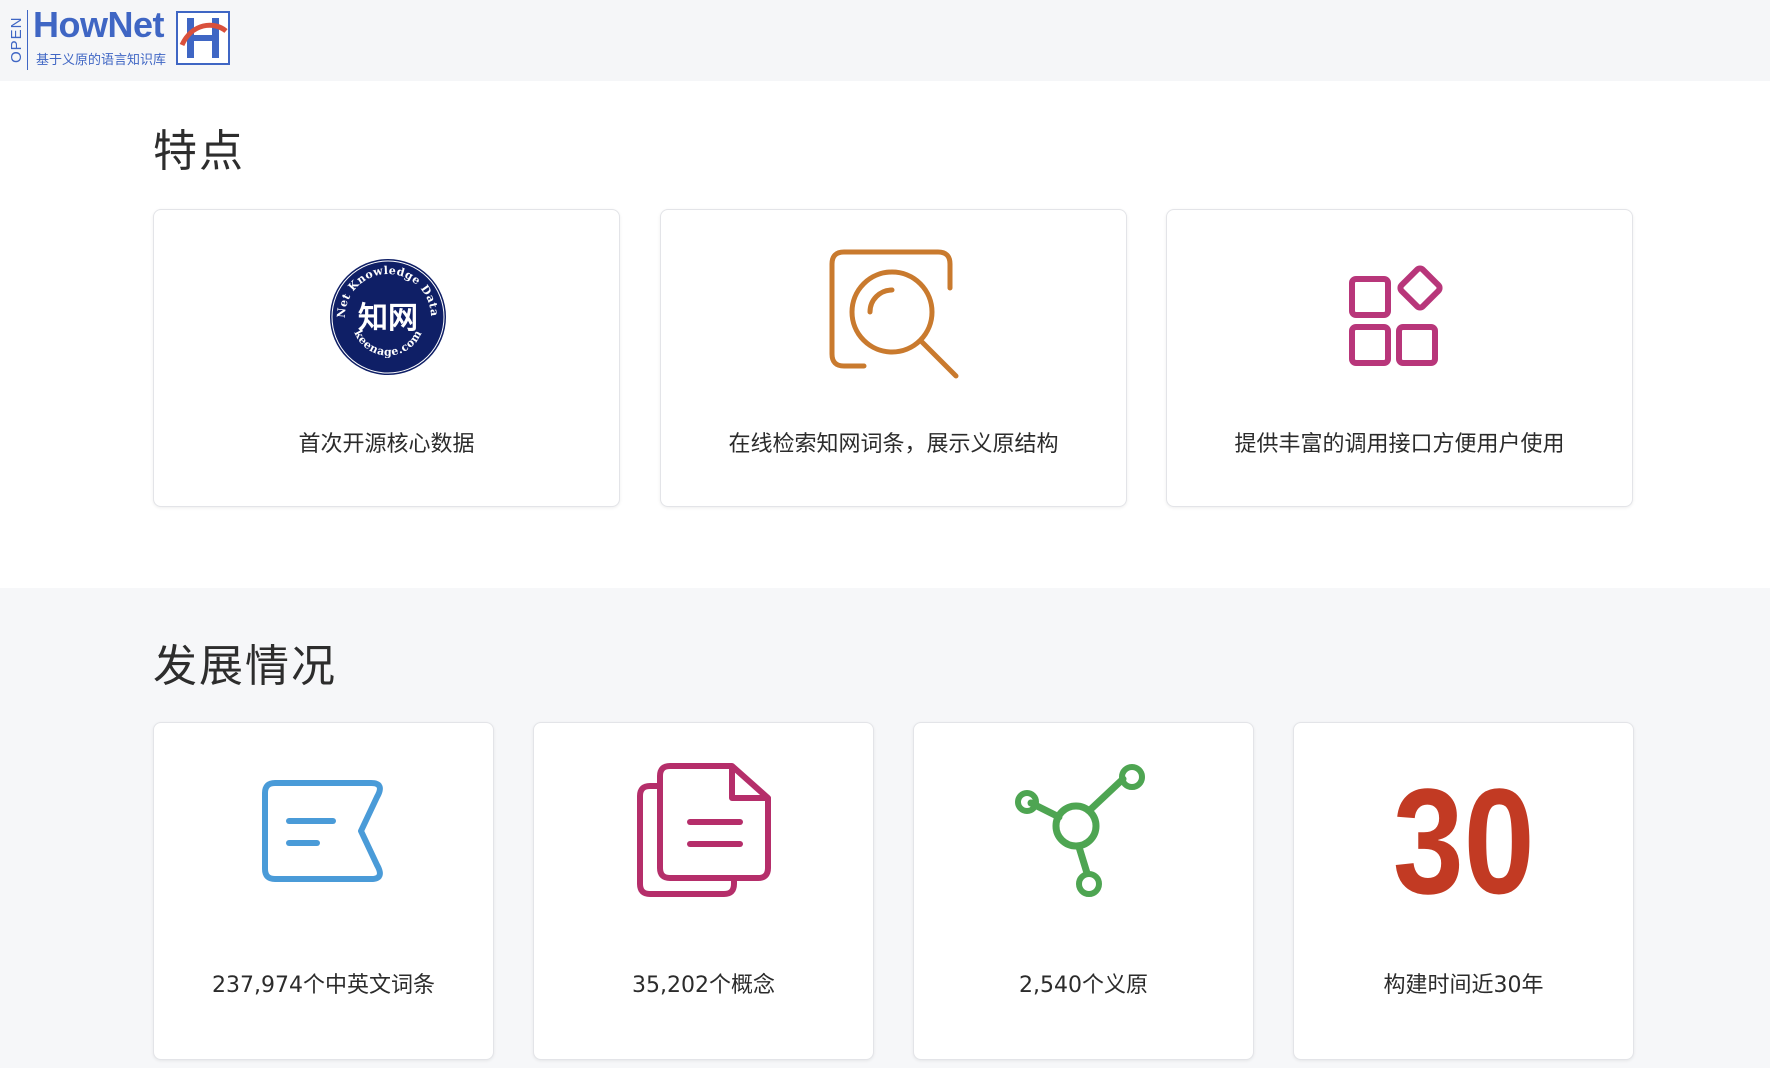  I want to click on logo-open-text: OPEN, so click(16, 40).